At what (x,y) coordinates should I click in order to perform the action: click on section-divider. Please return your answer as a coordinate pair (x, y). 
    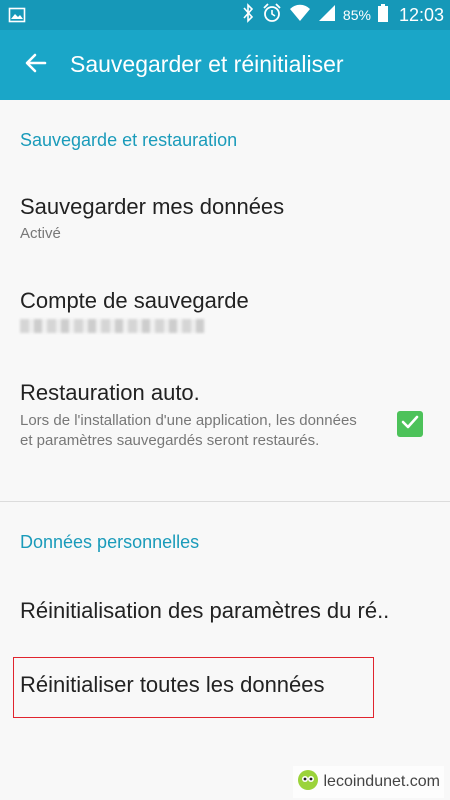
    Looking at the image, I should click on (225, 501).